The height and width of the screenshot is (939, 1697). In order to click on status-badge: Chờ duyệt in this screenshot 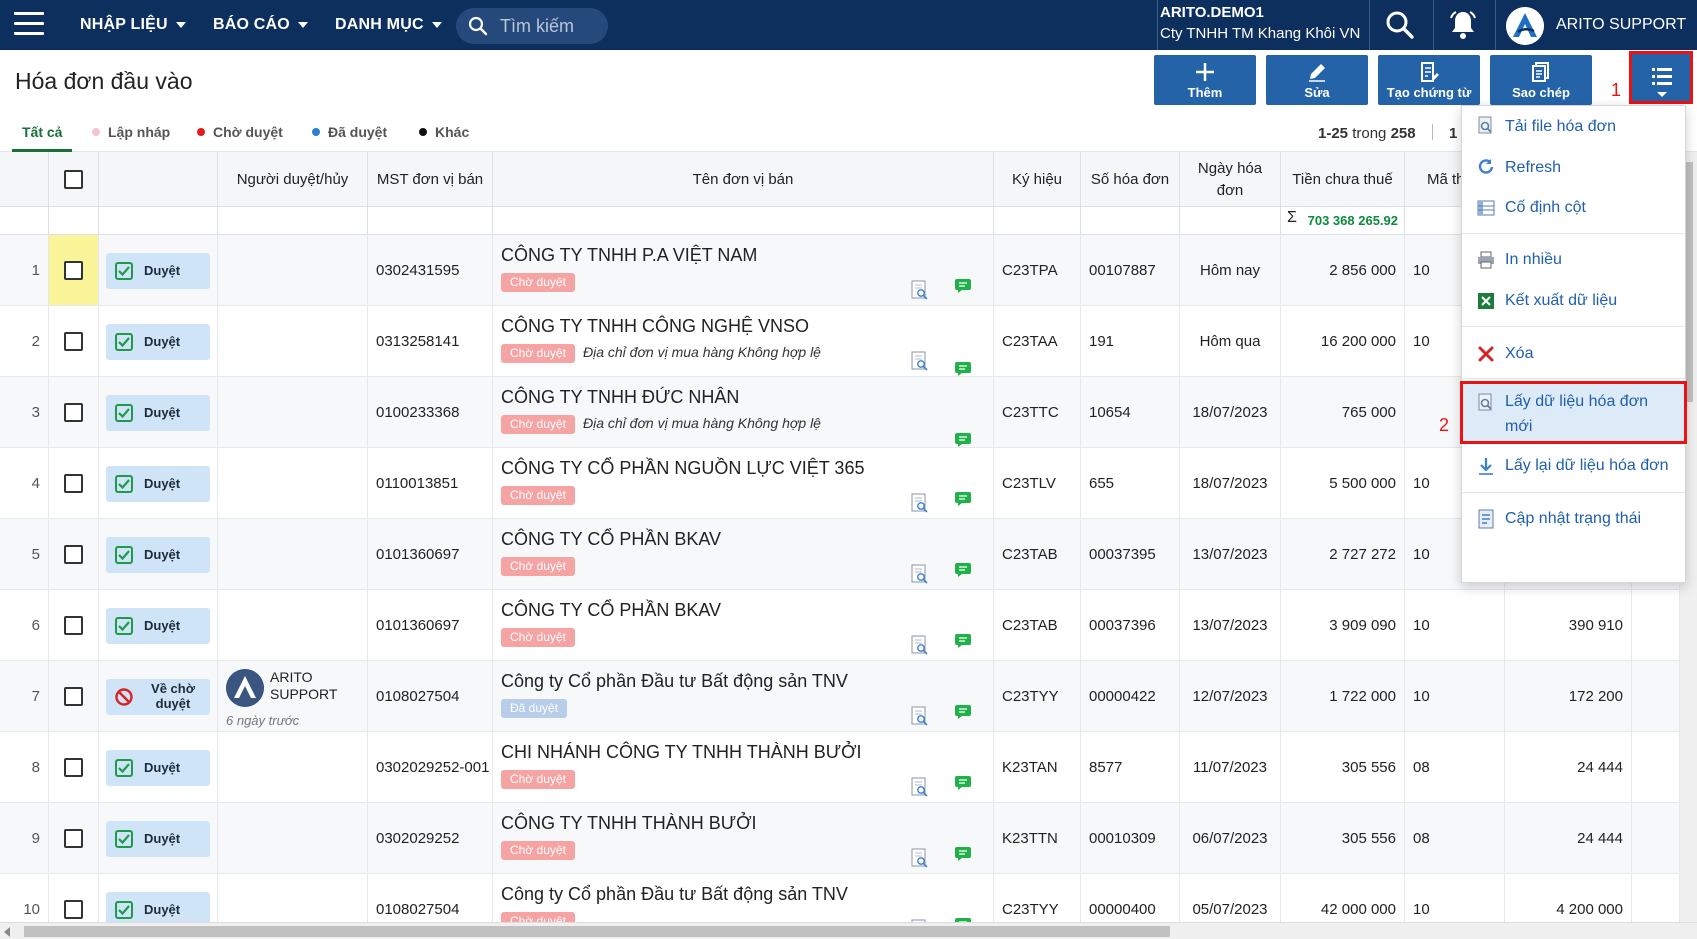, I will do `click(538, 282)`.